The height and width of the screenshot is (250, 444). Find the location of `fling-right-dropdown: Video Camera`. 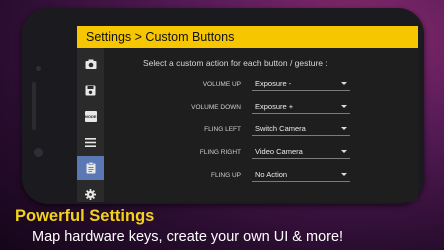

fling-right-dropdown: Video Camera is located at coordinates (301, 152).